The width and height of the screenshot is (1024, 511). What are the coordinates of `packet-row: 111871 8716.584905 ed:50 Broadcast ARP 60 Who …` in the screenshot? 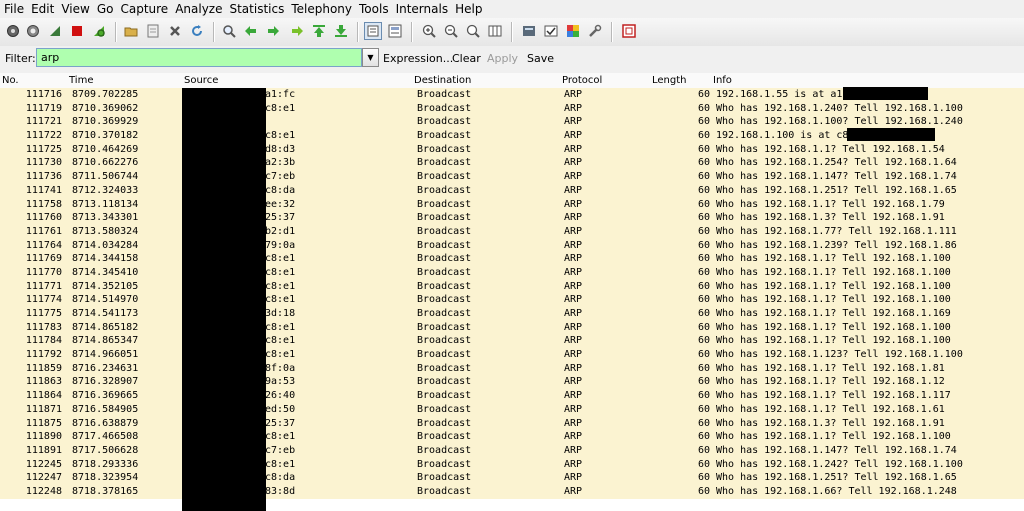 It's located at (512, 409).